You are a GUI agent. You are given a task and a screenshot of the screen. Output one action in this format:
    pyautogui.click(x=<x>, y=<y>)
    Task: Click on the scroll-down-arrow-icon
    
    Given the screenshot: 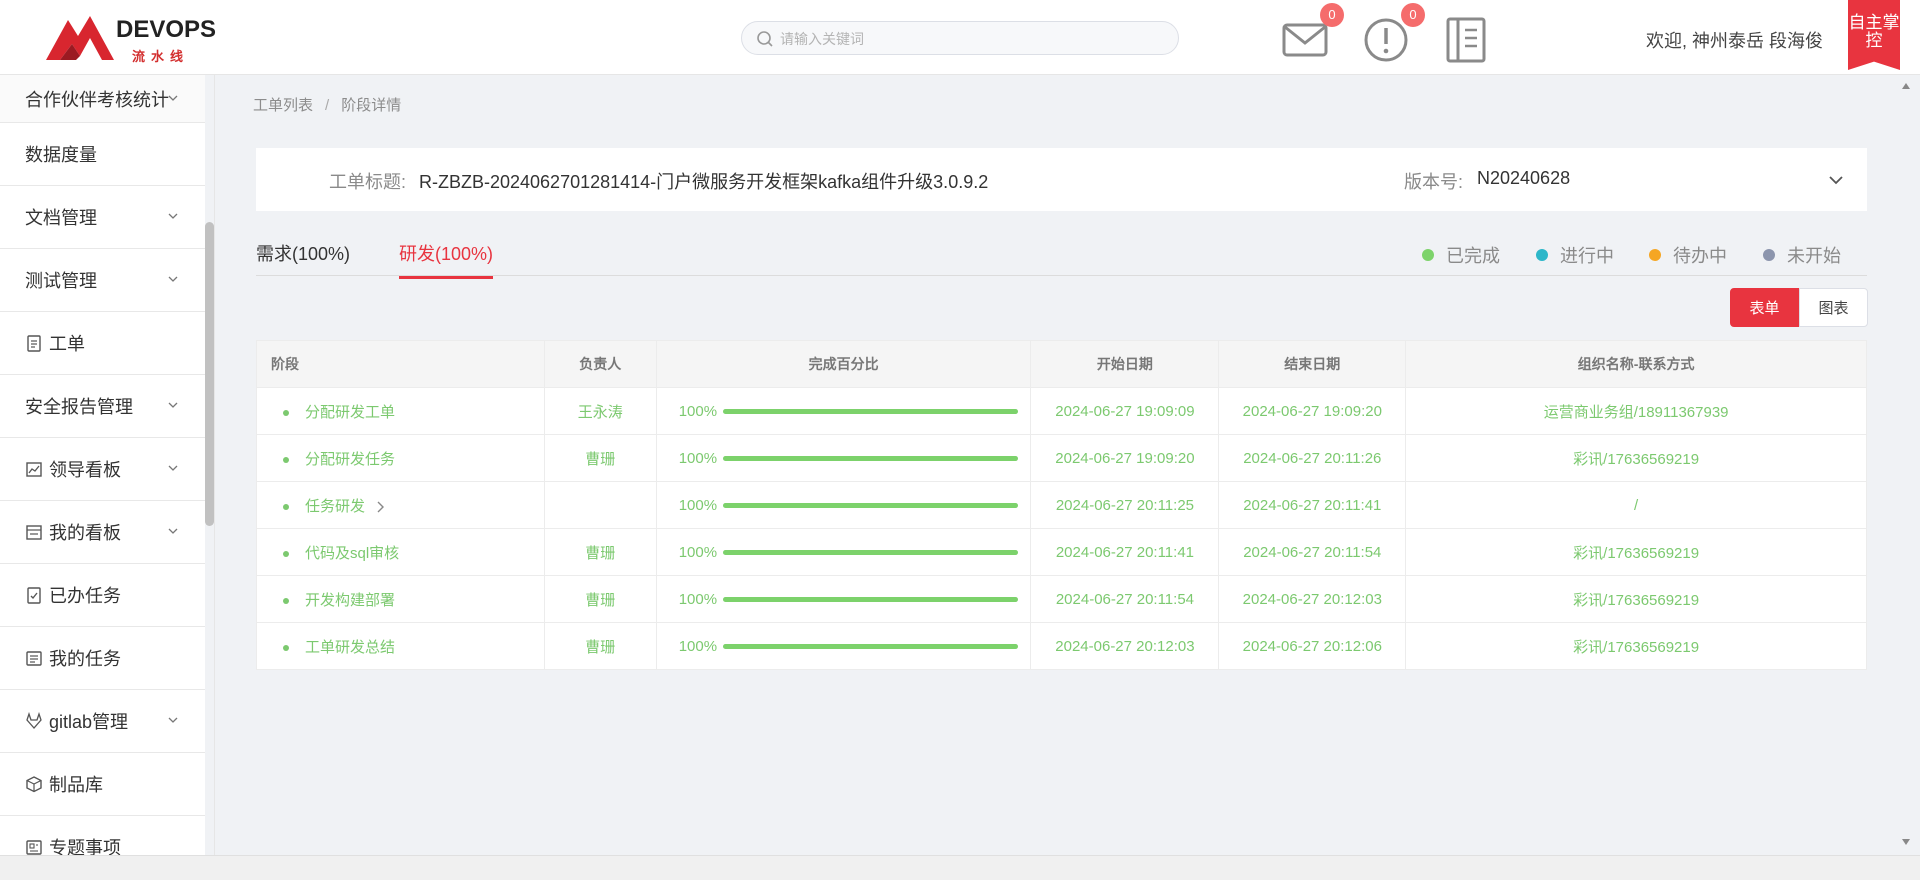 What is the action you would take?
    pyautogui.click(x=1906, y=842)
    